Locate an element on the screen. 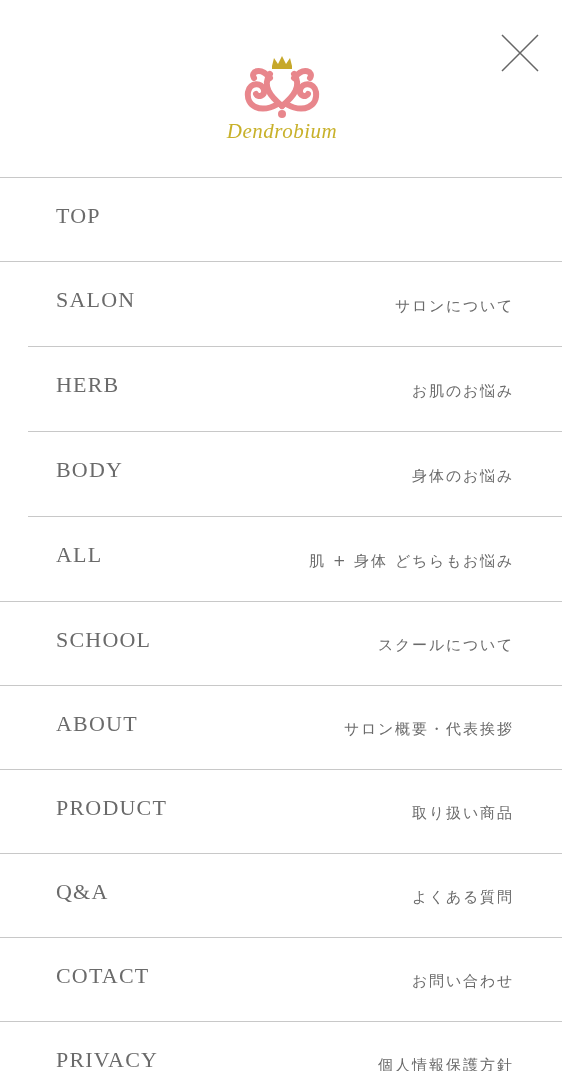 This screenshot has height=1071, width=562. menu-item: SCHOOL スクールについて is located at coordinates (281, 644).